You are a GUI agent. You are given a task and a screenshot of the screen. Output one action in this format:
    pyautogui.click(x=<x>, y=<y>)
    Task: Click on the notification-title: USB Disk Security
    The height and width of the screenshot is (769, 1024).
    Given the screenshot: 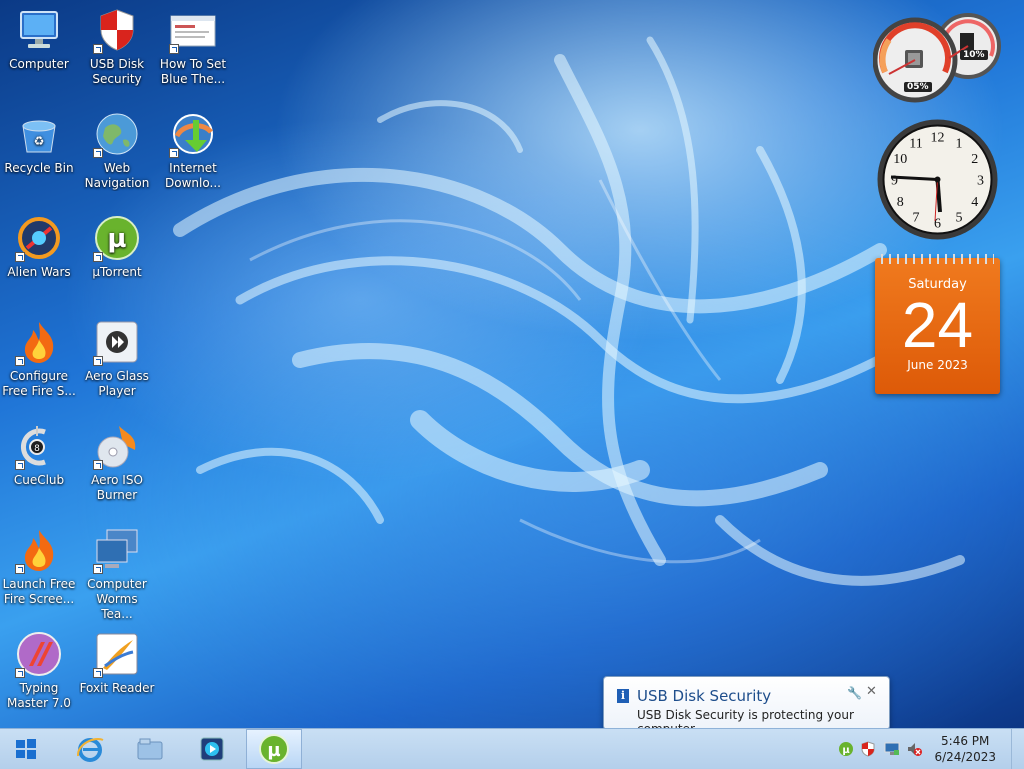 What is the action you would take?
    pyautogui.click(x=704, y=696)
    